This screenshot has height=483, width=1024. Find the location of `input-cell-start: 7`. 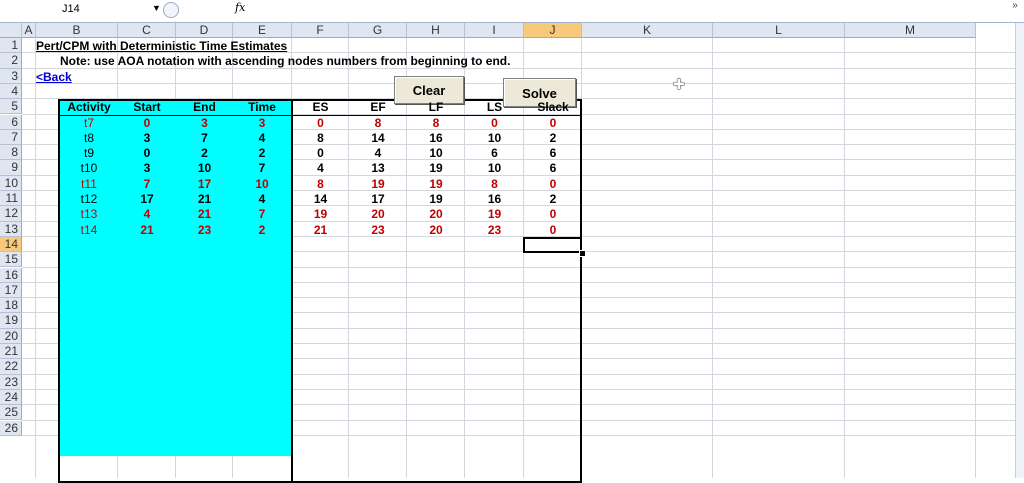

input-cell-start: 7 is located at coordinates (147, 184).